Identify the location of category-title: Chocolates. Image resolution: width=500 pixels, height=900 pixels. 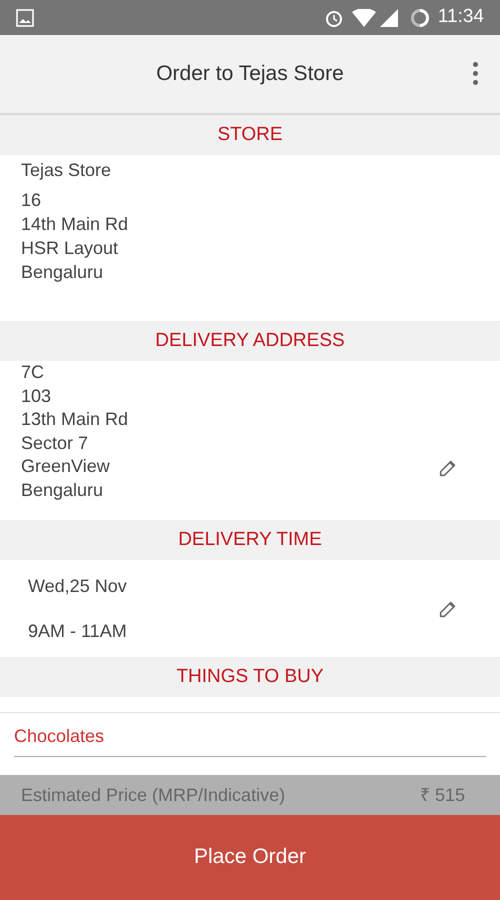
(250, 735).